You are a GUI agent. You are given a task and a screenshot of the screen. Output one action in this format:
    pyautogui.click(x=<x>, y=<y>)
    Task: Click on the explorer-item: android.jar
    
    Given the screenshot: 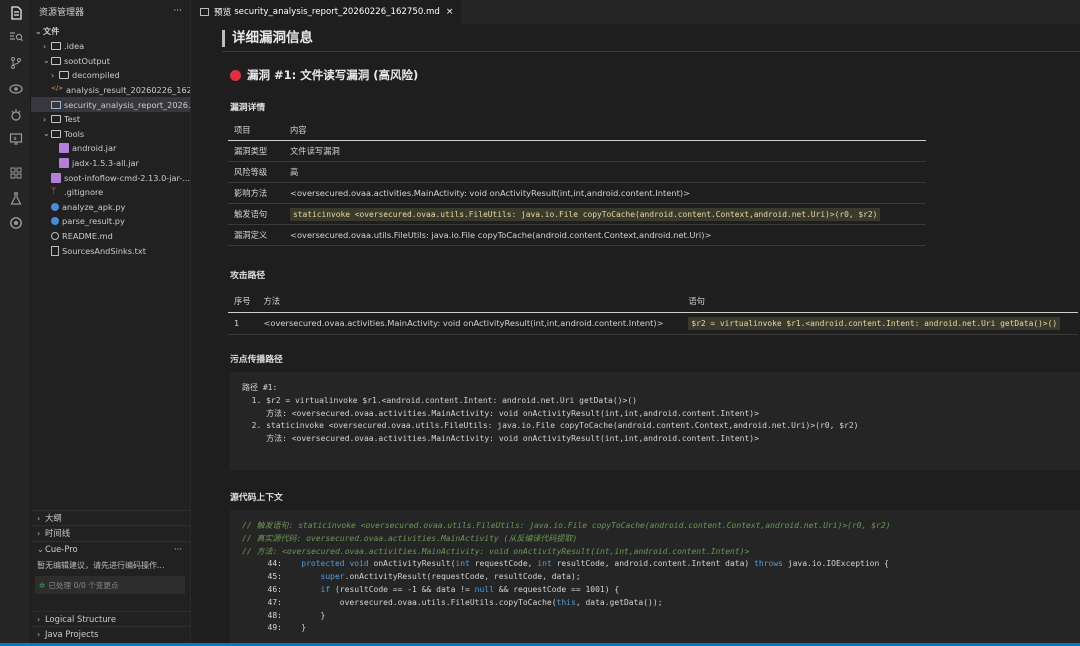 What is the action you would take?
    pyautogui.click(x=110, y=148)
    